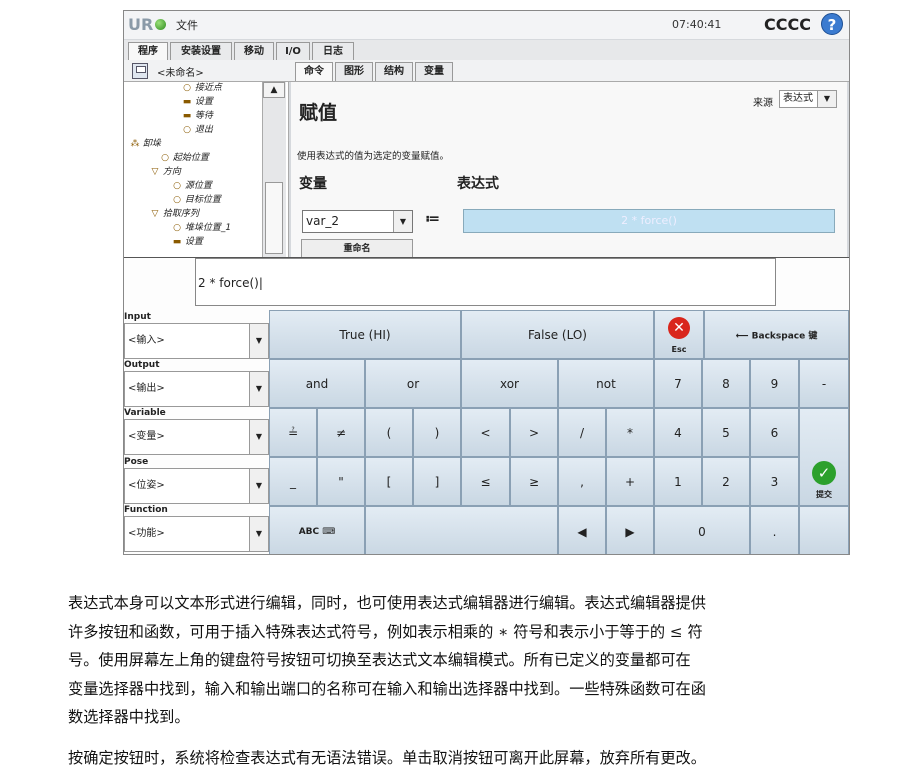 This screenshot has height=782, width=911. What do you see at coordinates (341, 481) in the screenshot?
I see `quote-button: "` at bounding box center [341, 481].